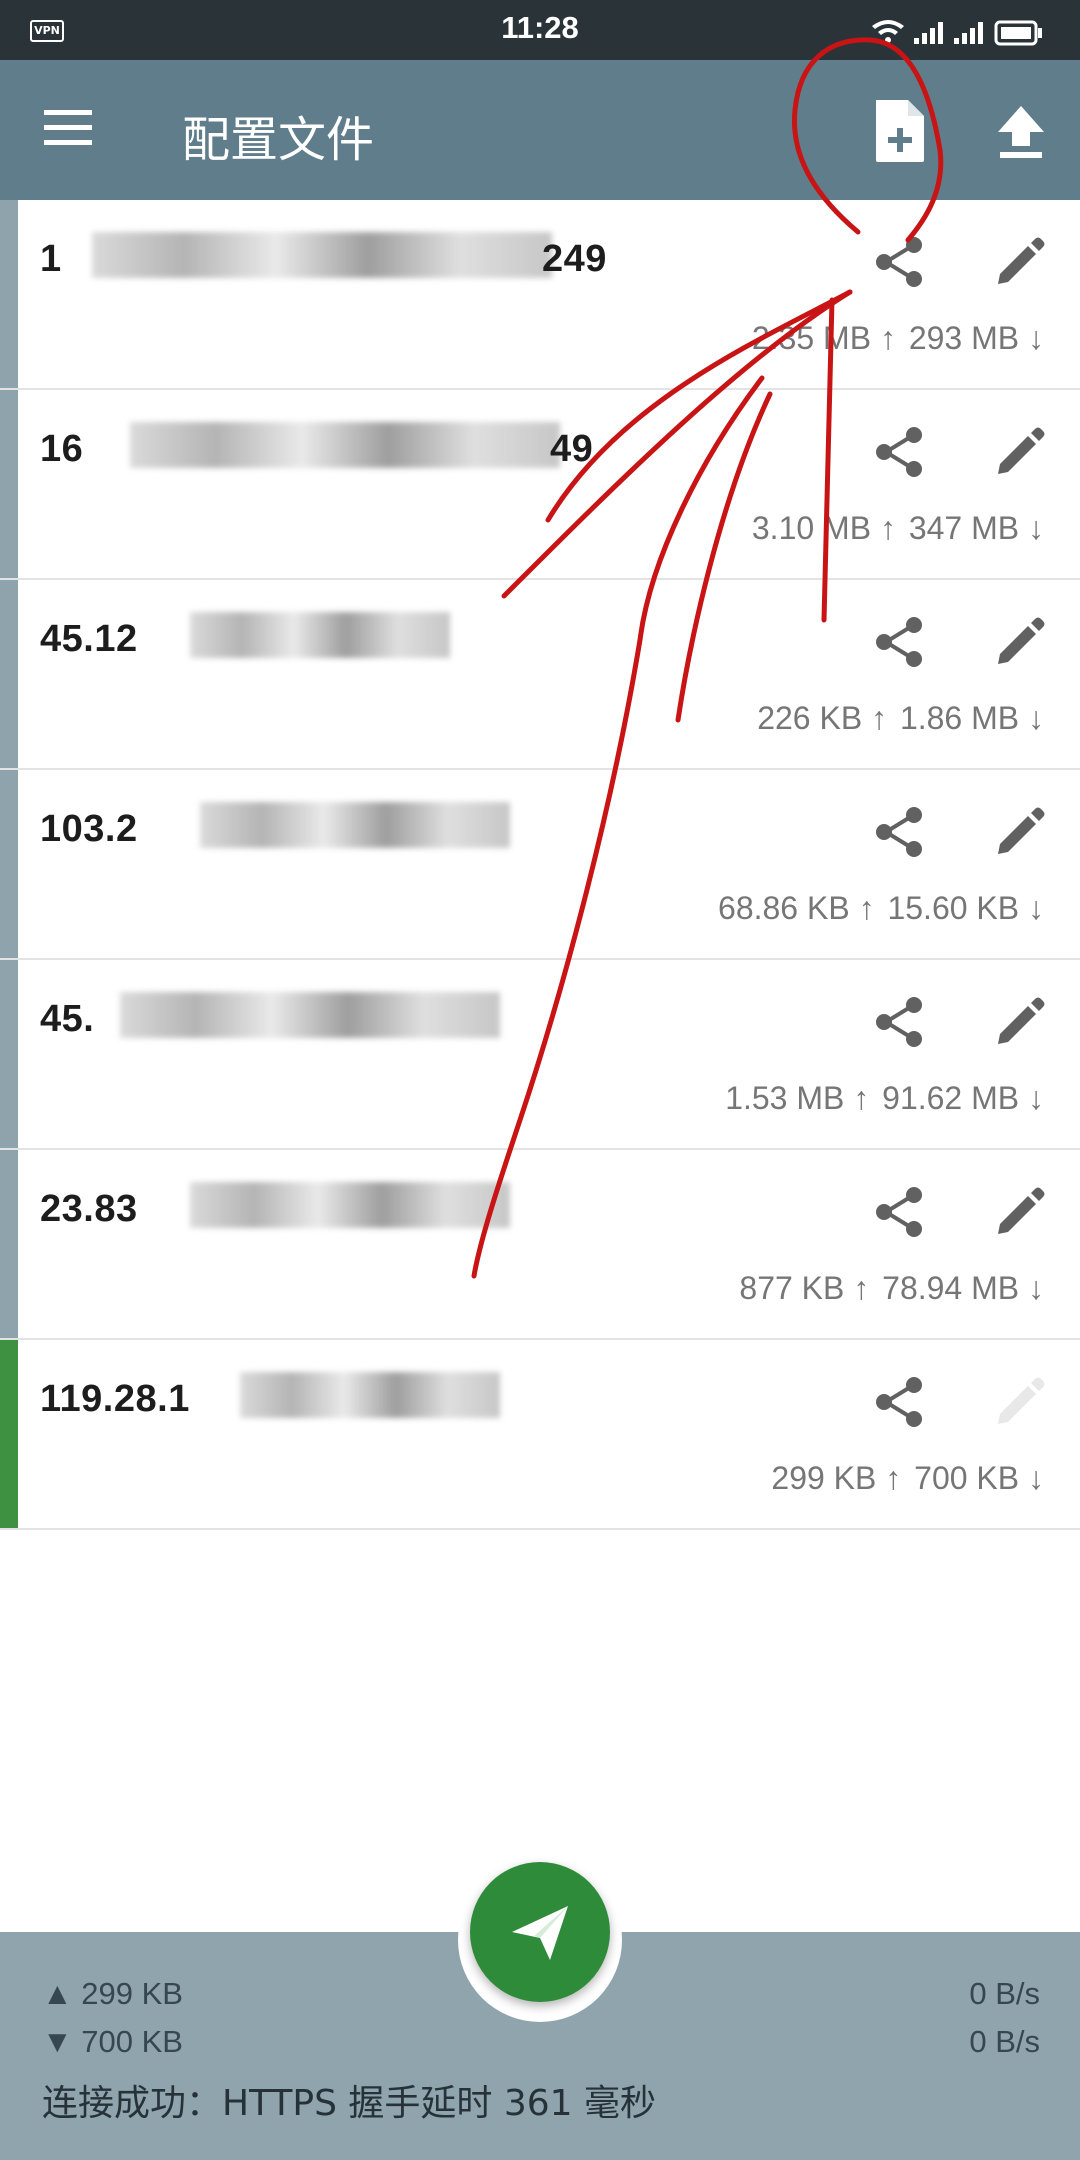  I want to click on download-total: ▼ 700 KB, so click(112, 2041).